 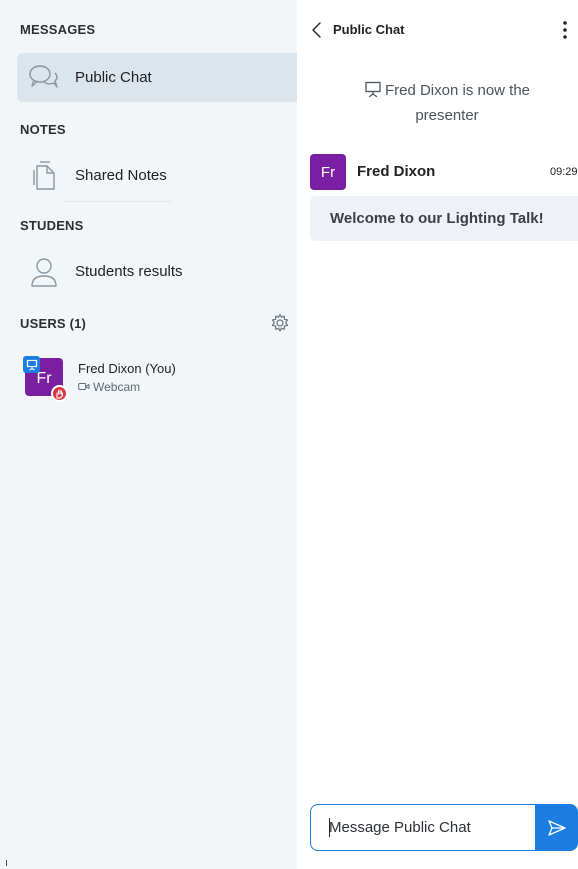 What do you see at coordinates (280, 323) in the screenshot?
I see `gear-icon` at bounding box center [280, 323].